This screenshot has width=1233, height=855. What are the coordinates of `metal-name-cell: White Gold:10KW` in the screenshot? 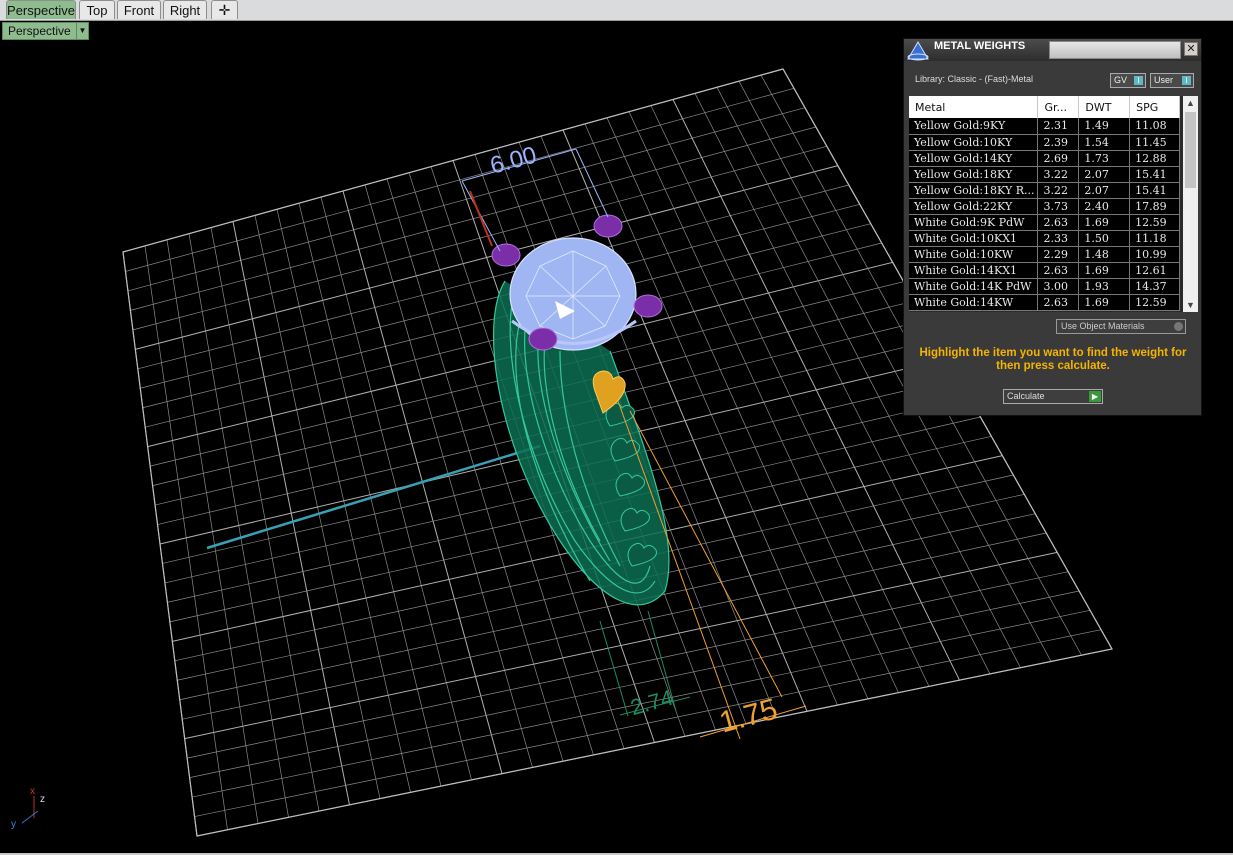 It's located at (974, 254).